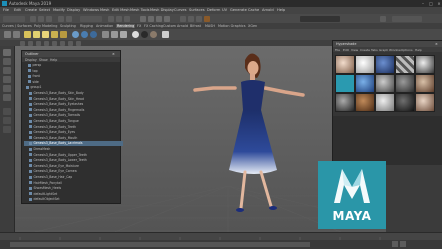 The width and height of the screenshot is (442, 249). Describe the element at coordinates (281, 10) in the screenshot. I see `menu-help: Help` at that location.